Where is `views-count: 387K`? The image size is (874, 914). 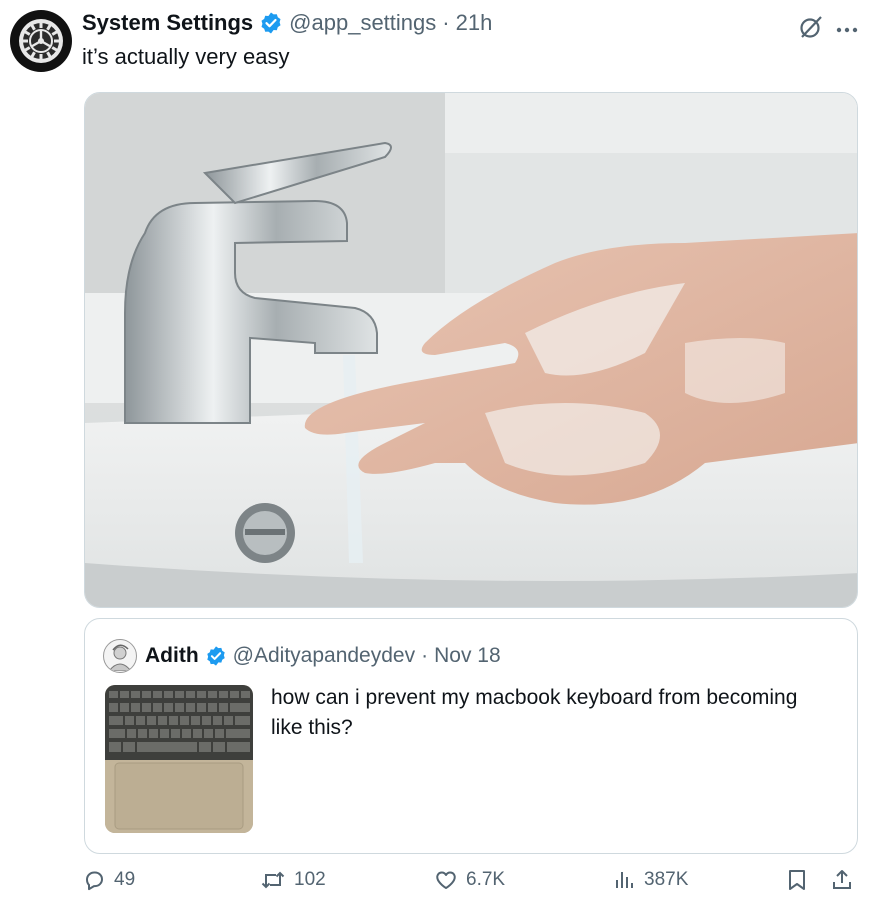 views-count: 387K is located at coordinates (666, 879).